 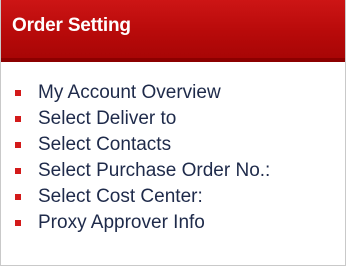 I want to click on menu-item-label: Select Contacts, so click(x=104, y=145).